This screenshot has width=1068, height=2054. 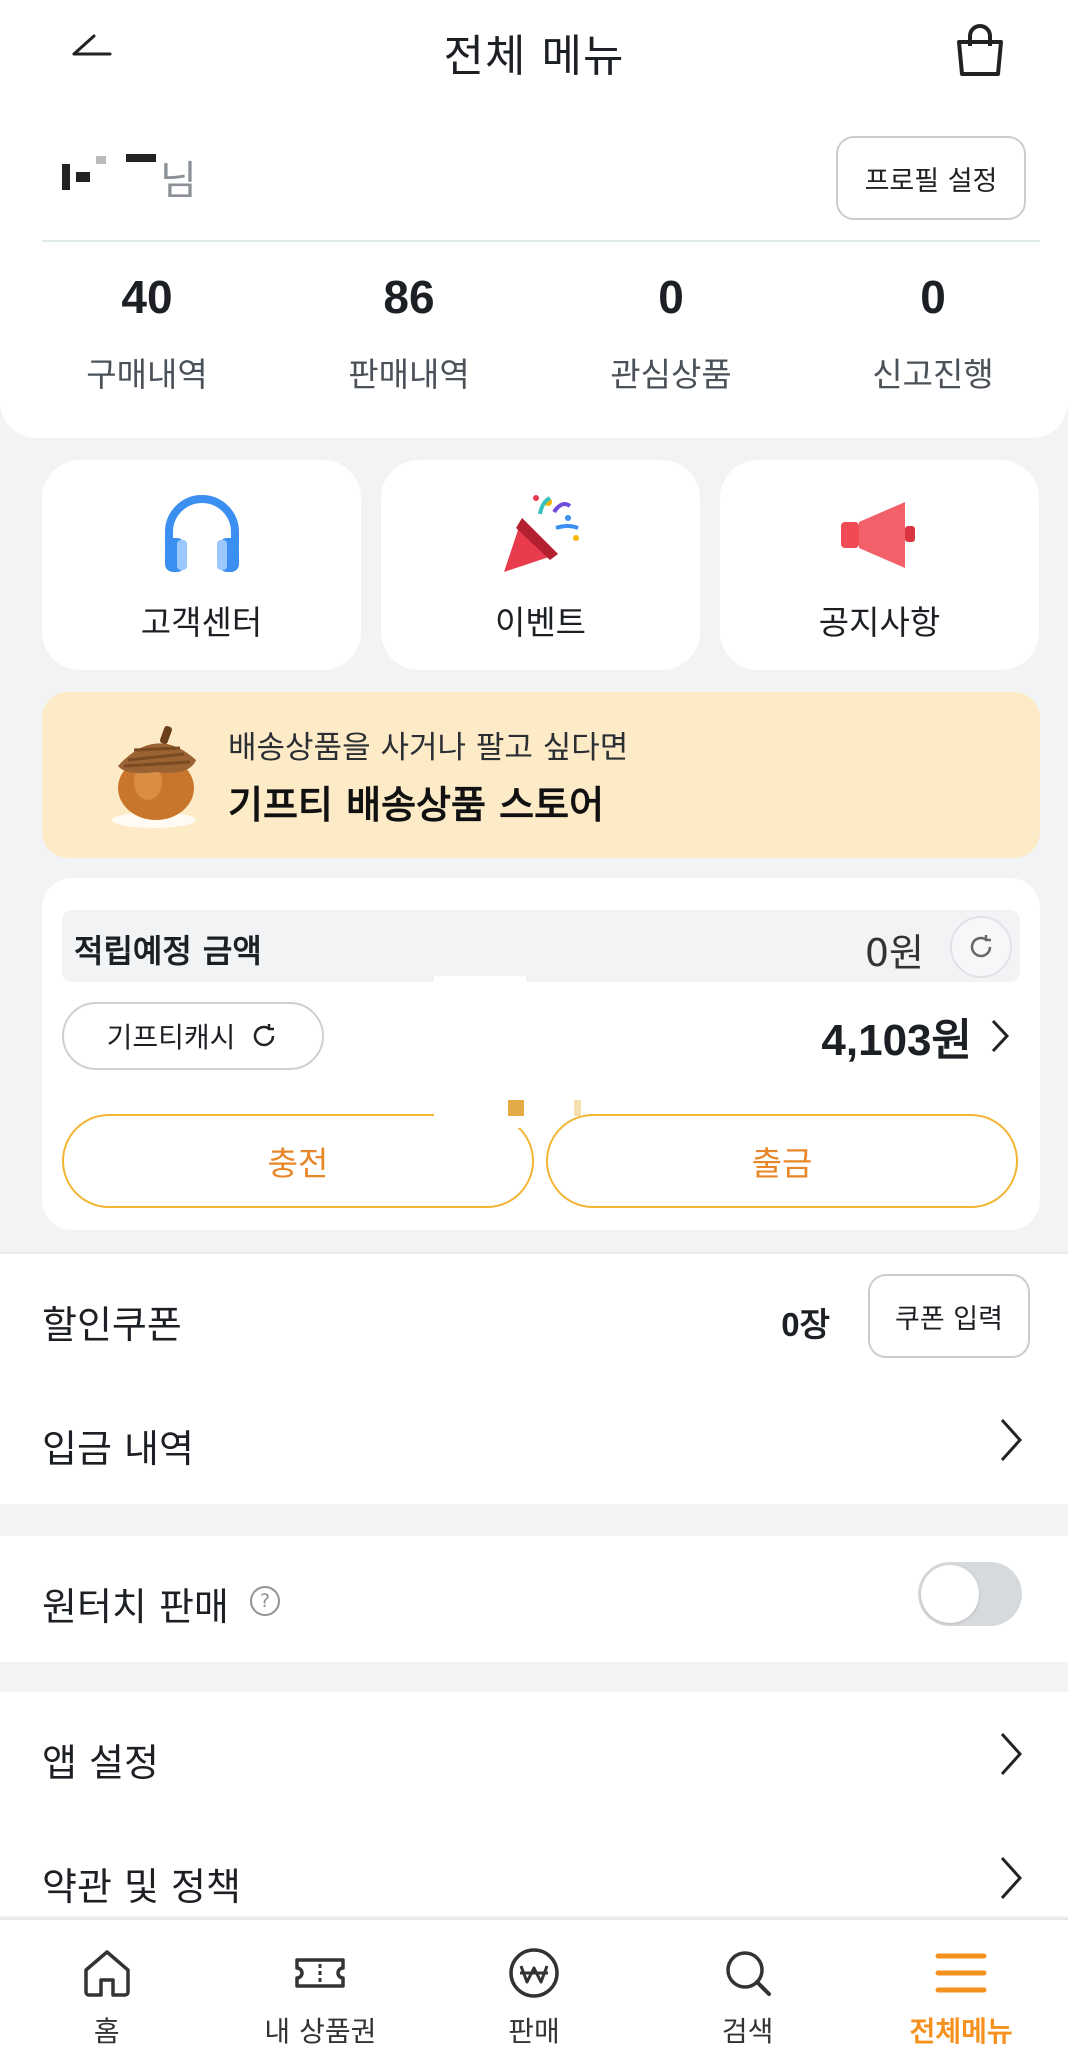 I want to click on nav-full-menu: 전체메뉴, so click(x=961, y=1987).